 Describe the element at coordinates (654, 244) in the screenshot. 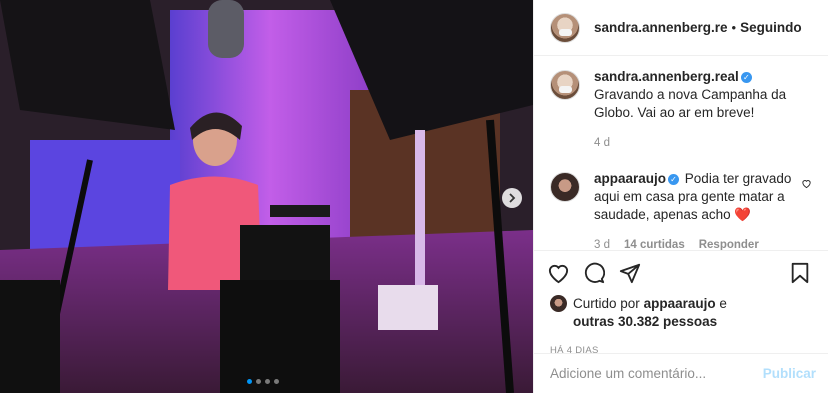

I see `comment-likes-count: 14 curtidas` at that location.